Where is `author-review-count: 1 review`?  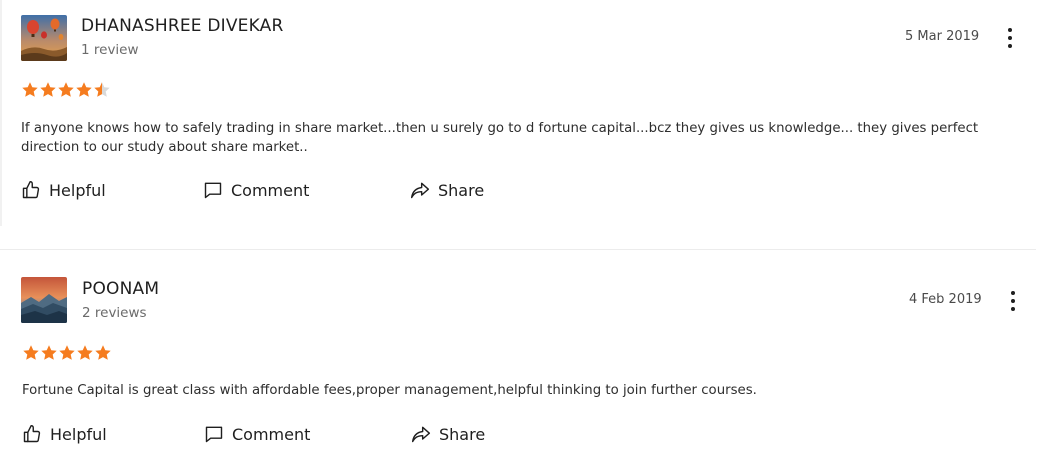 author-review-count: 1 review is located at coordinates (110, 50).